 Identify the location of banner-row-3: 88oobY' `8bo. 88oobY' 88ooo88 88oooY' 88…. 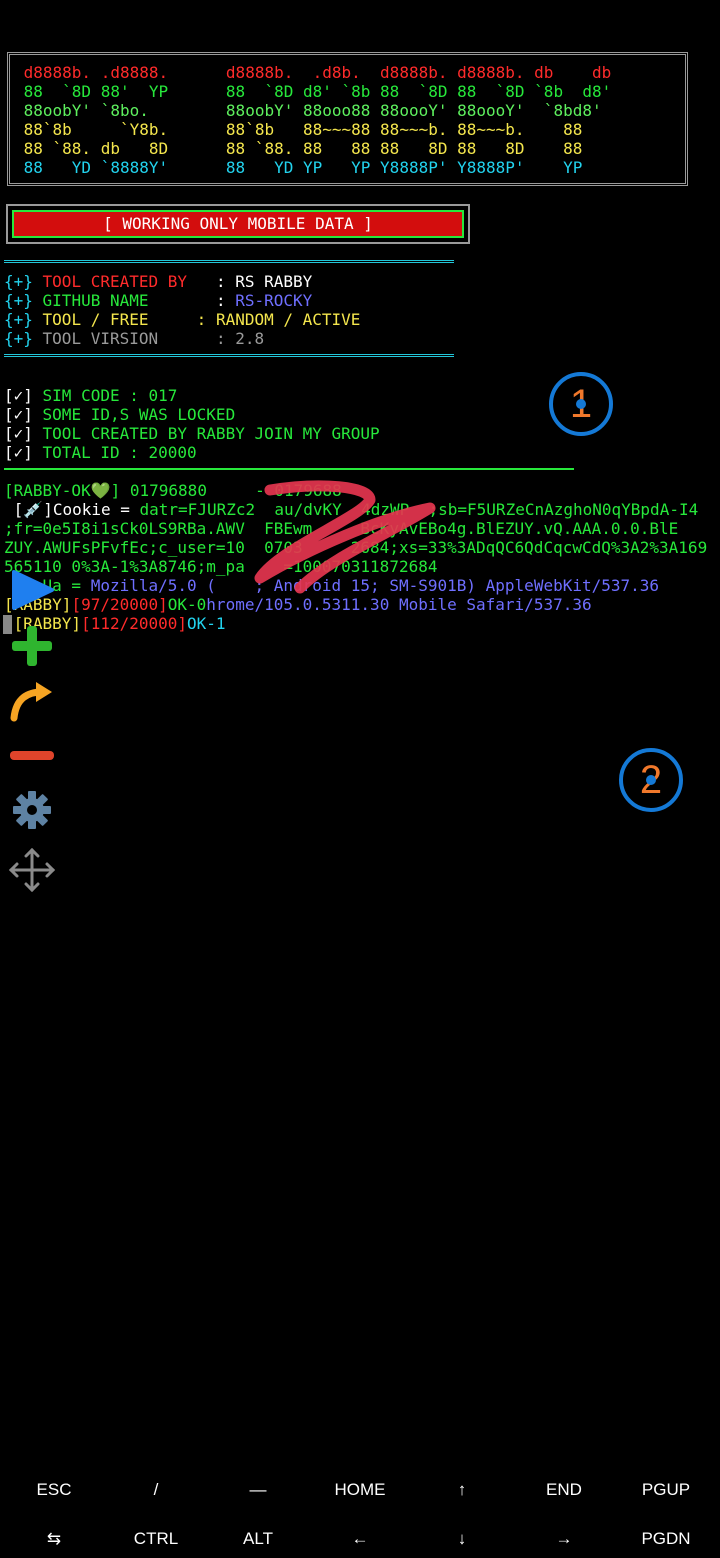
(313, 110).